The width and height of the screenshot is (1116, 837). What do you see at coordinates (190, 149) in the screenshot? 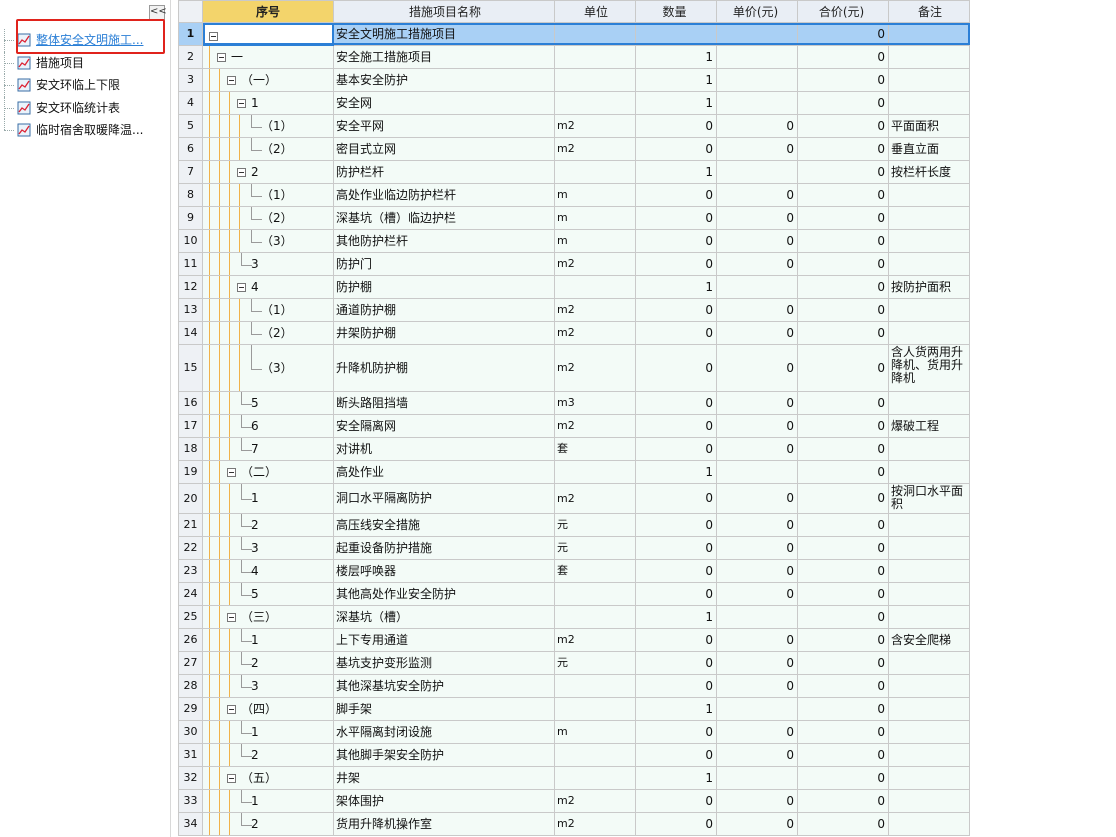
I see `row-number-cell: 6` at bounding box center [190, 149].